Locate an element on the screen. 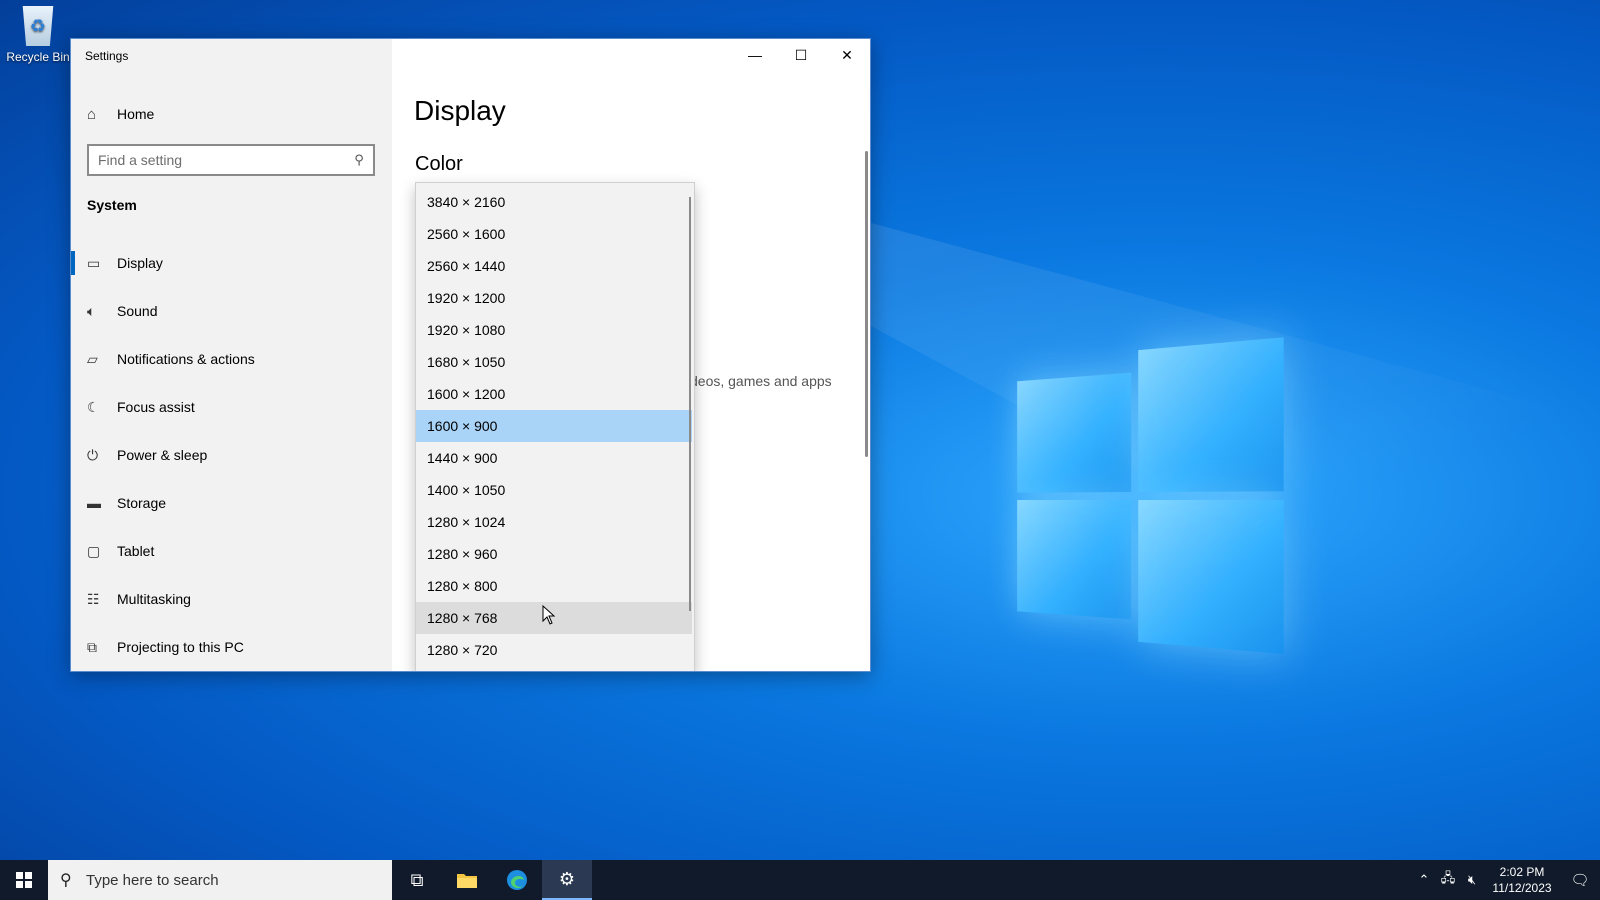 The image size is (1600, 900). recycle-bin-label: Recycle Bin is located at coordinates (38, 57).